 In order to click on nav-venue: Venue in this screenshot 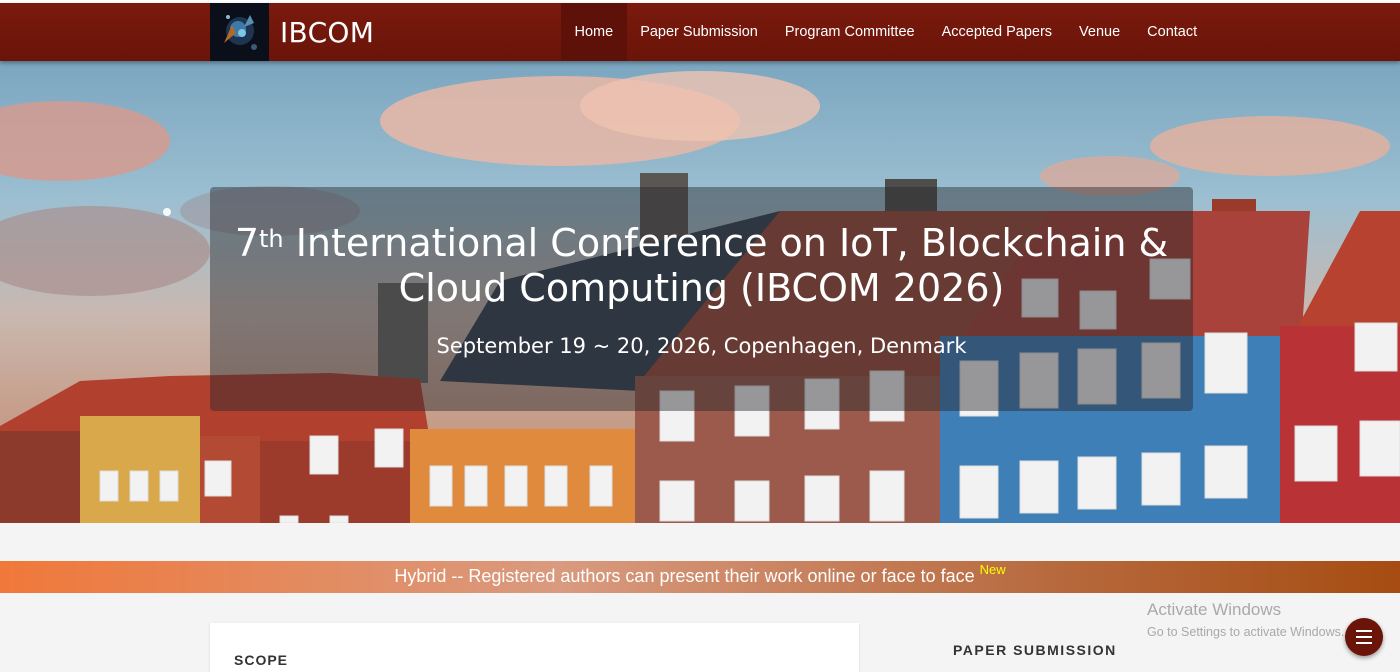, I will do `click(1100, 32)`.